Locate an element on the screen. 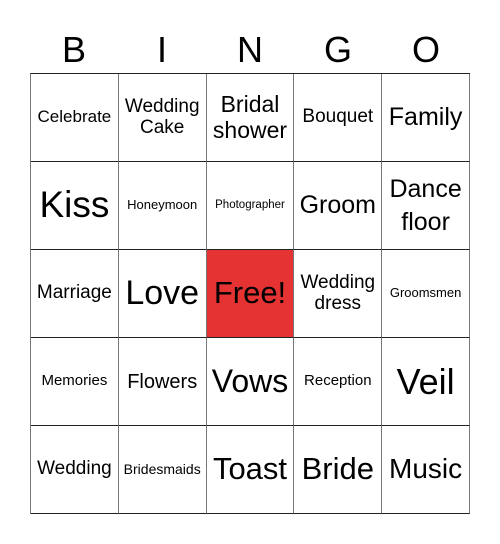 Image resolution: width=500 pixels, height=544 pixels. bingo-cell: Reception is located at coordinates (338, 382).